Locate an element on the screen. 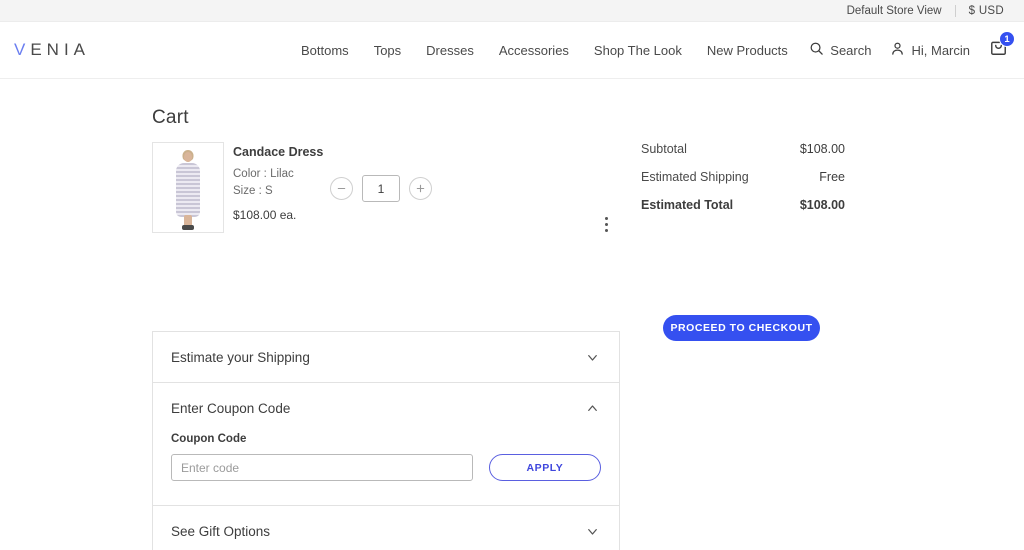 This screenshot has height=550, width=1024. more-vertical-icon is located at coordinates (606, 224).